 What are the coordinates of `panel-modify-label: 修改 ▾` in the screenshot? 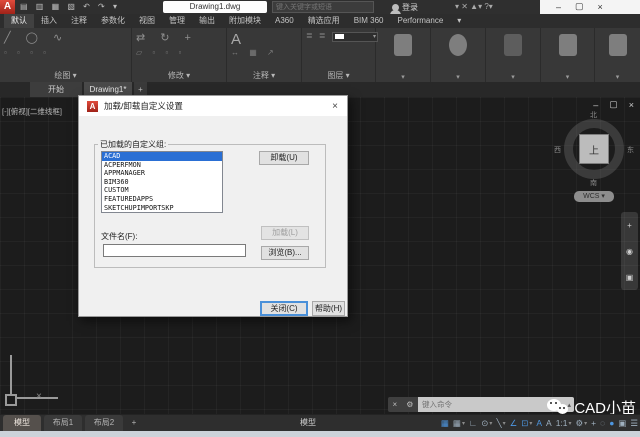 It's located at (179, 75).